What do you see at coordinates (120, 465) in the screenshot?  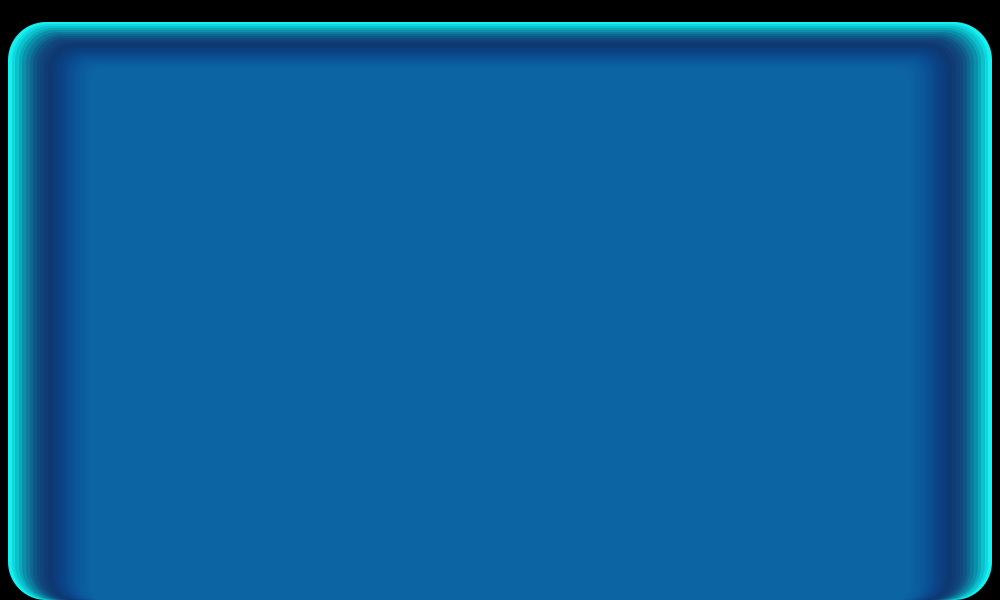 I see `user-avatar` at bounding box center [120, 465].